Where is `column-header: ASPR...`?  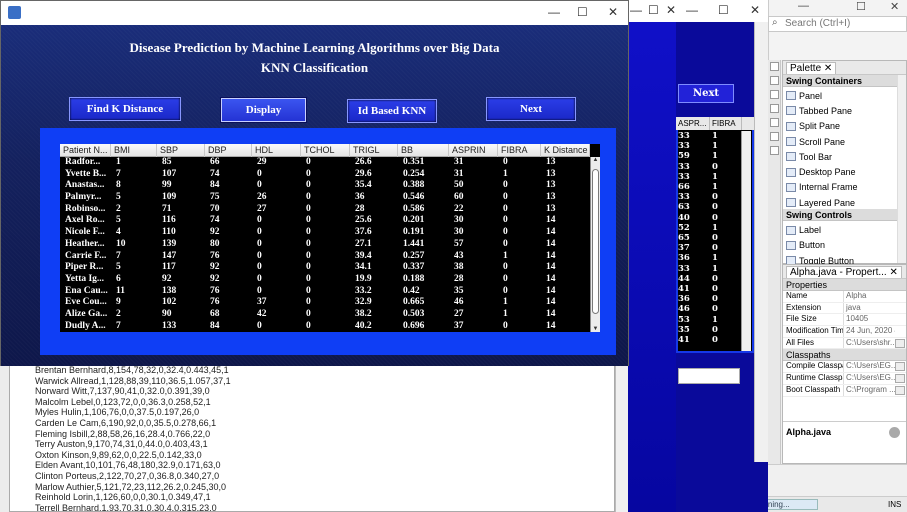
column-header: ASPR... is located at coordinates (693, 123).